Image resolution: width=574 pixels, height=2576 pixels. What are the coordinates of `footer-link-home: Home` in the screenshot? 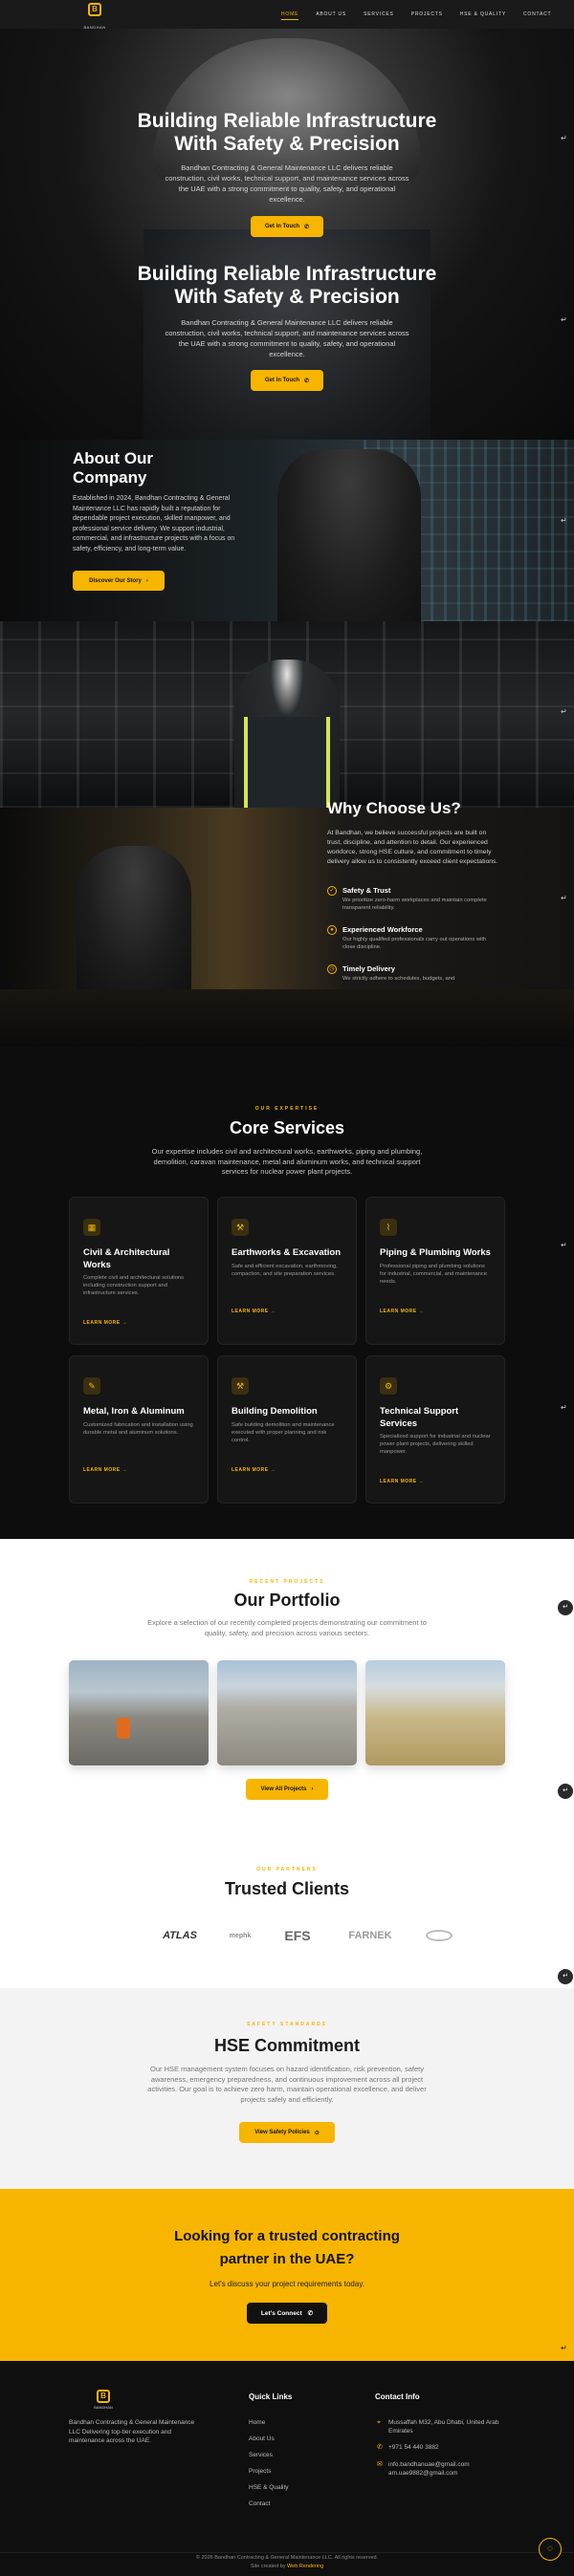 It's located at (257, 2422).